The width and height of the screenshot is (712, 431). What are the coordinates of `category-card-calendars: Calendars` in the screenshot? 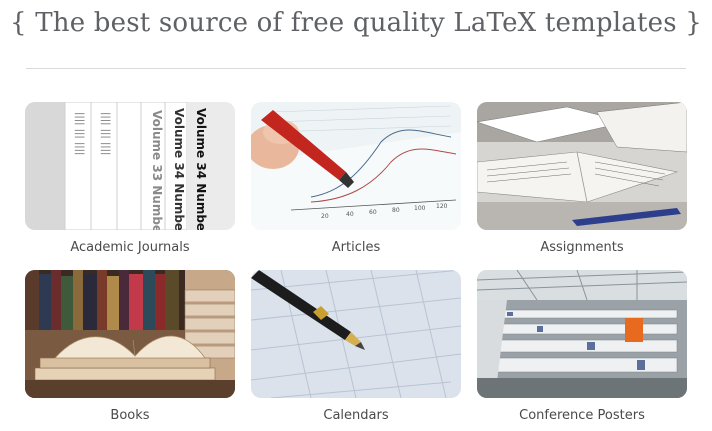 It's located at (356, 346).